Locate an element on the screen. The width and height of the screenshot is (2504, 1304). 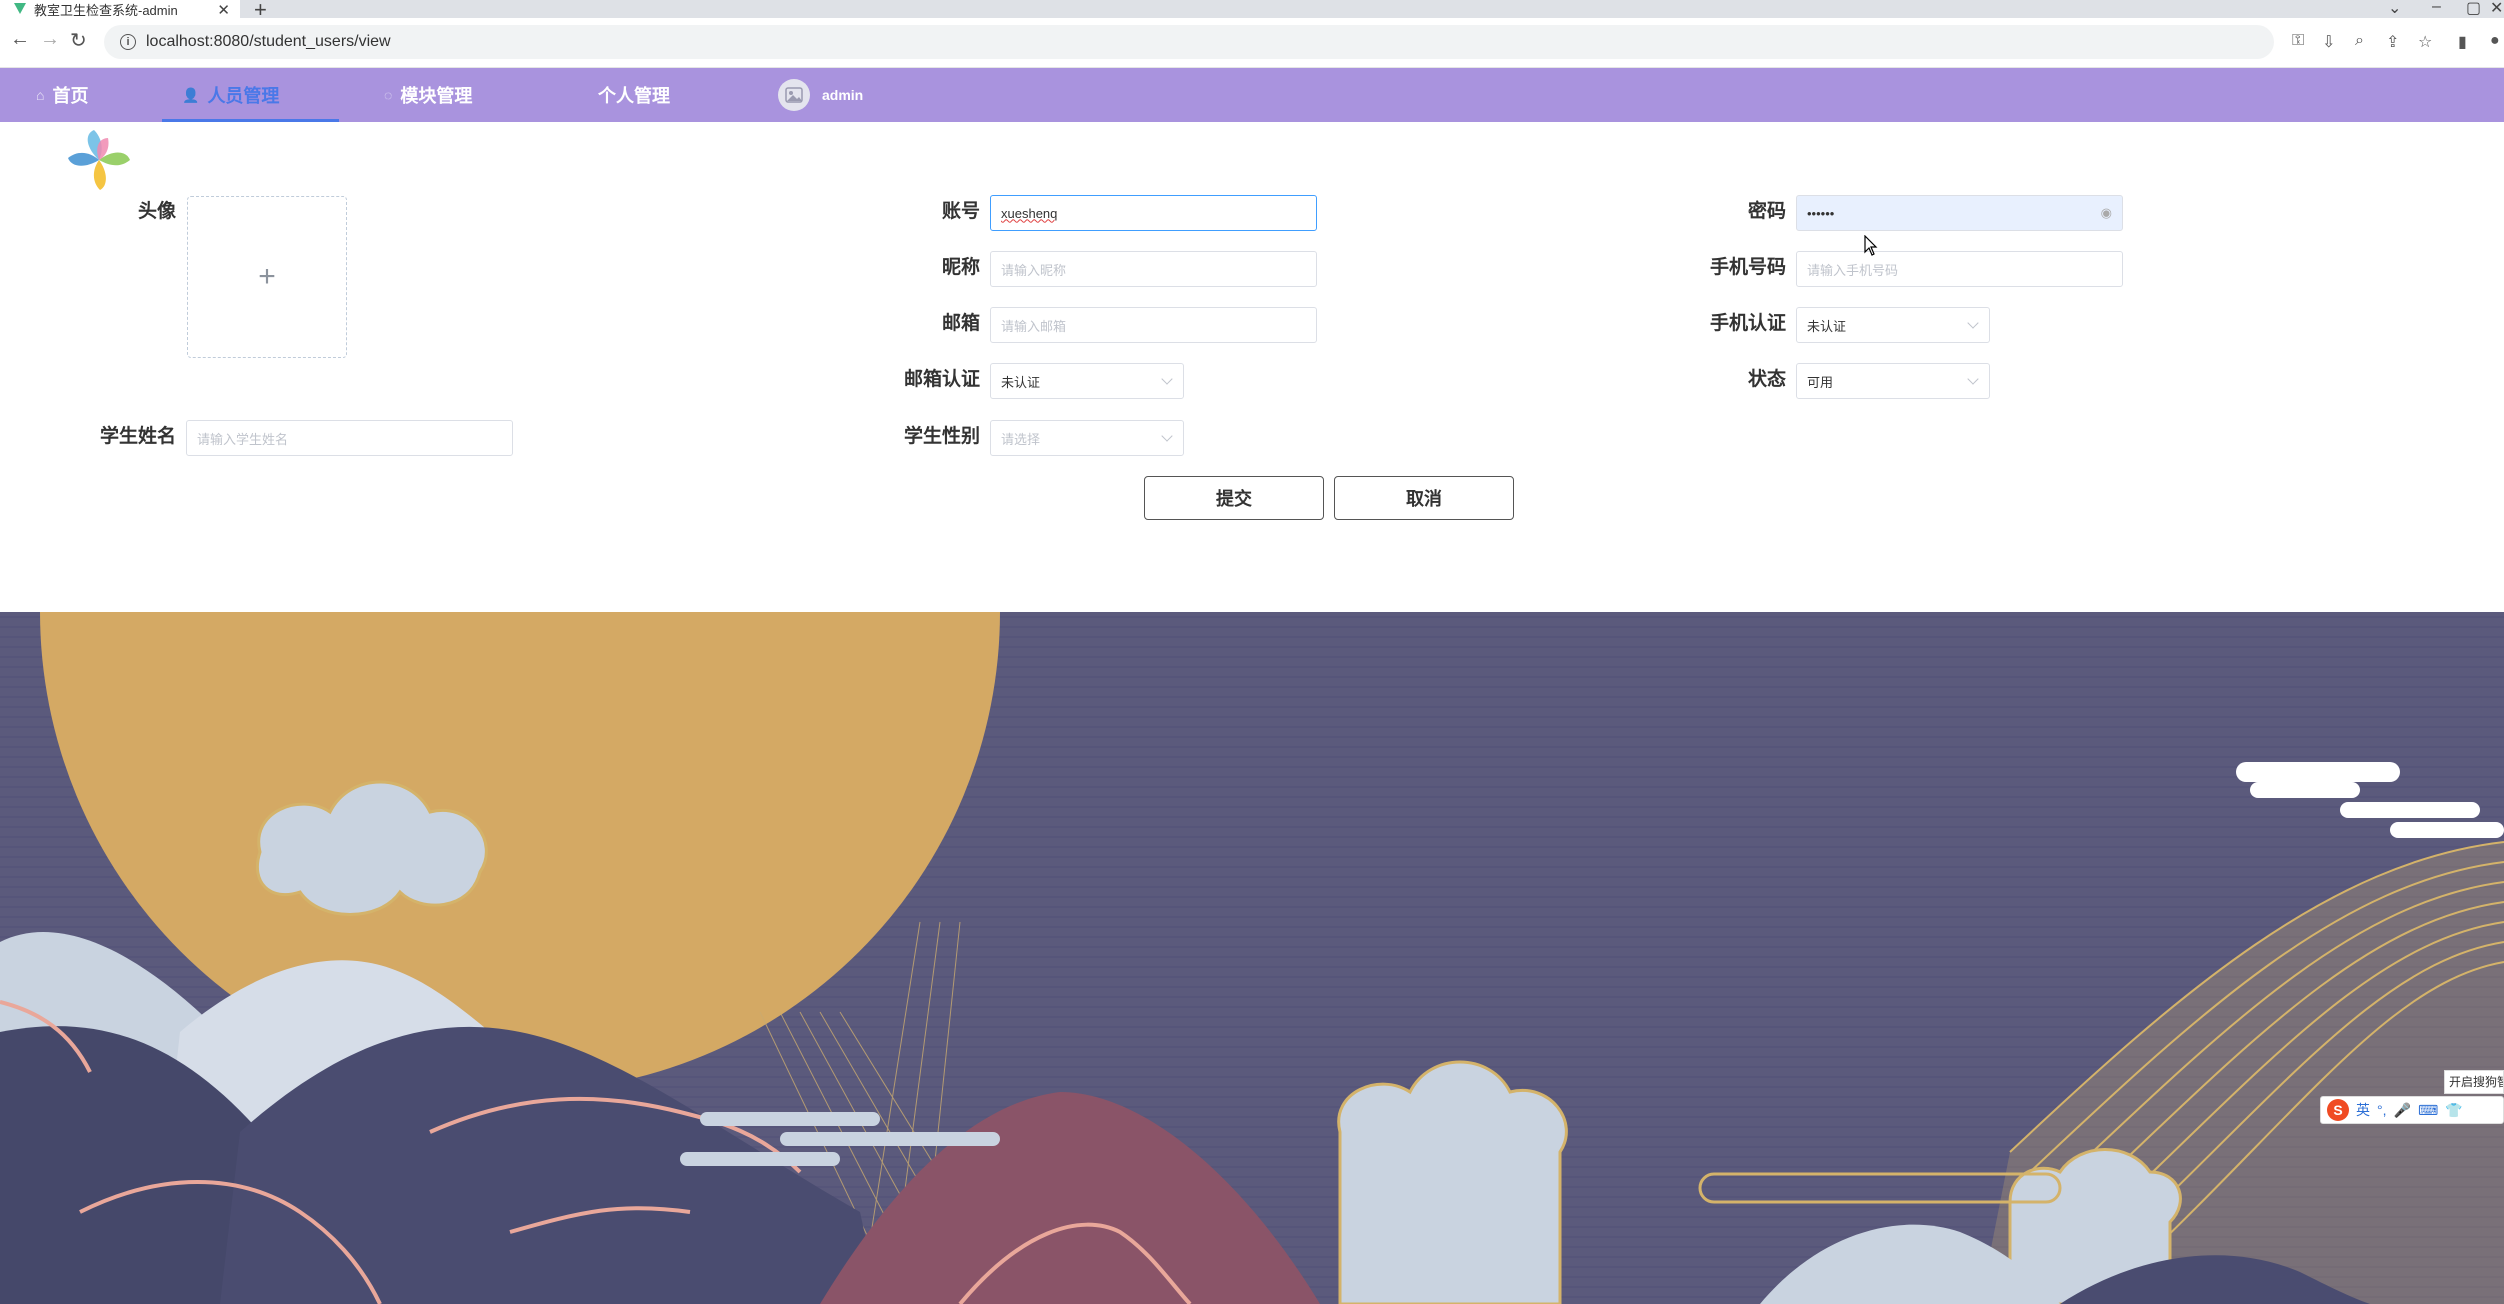
sogou-logo-icon: S is located at coordinates (2338, 1110).